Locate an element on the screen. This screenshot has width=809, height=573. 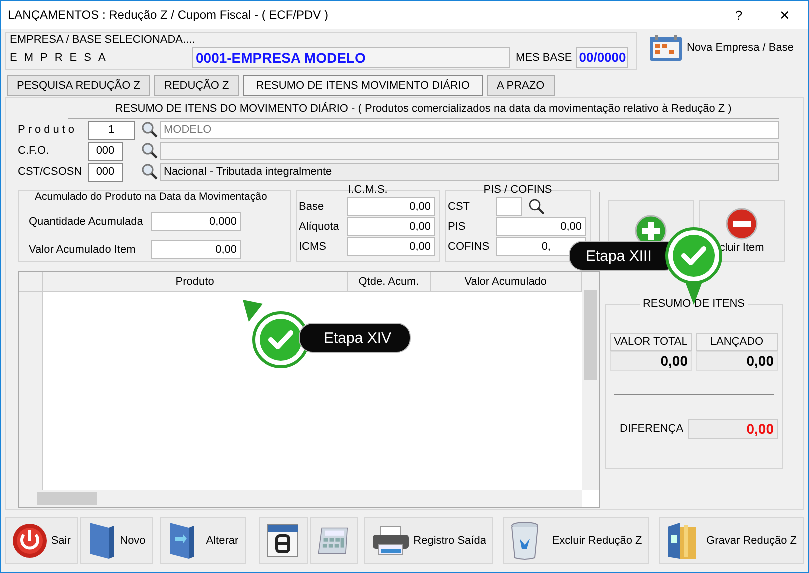
printer-icon is located at coordinates (390, 540).